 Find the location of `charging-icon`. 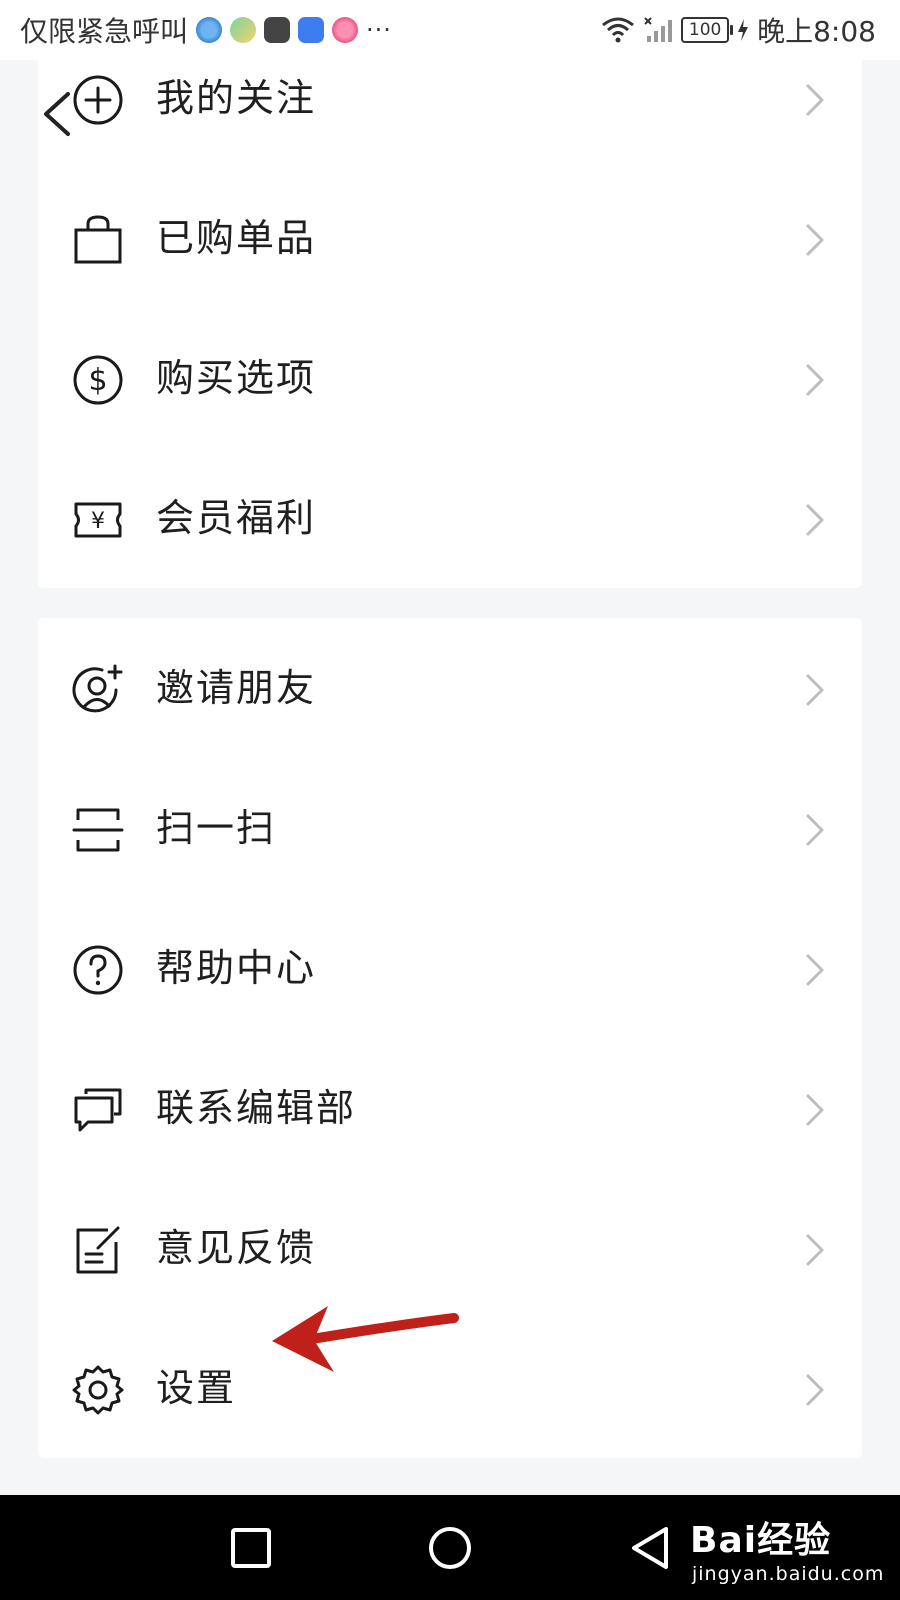

charging-icon is located at coordinates (743, 30).